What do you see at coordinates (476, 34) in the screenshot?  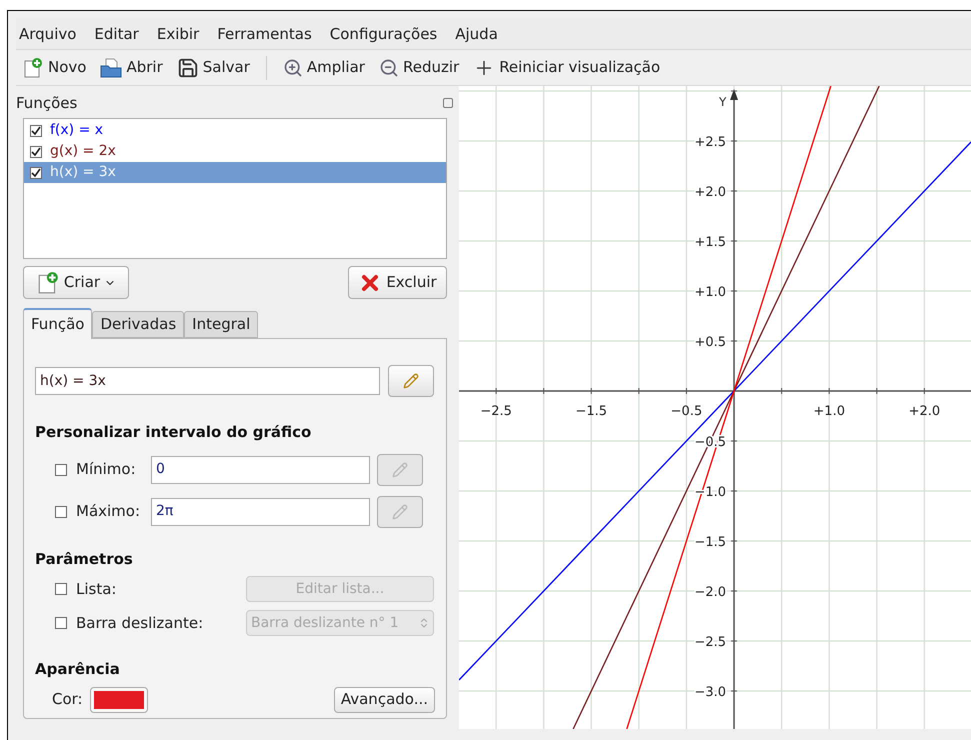 I see `menu-item: Ajuda` at bounding box center [476, 34].